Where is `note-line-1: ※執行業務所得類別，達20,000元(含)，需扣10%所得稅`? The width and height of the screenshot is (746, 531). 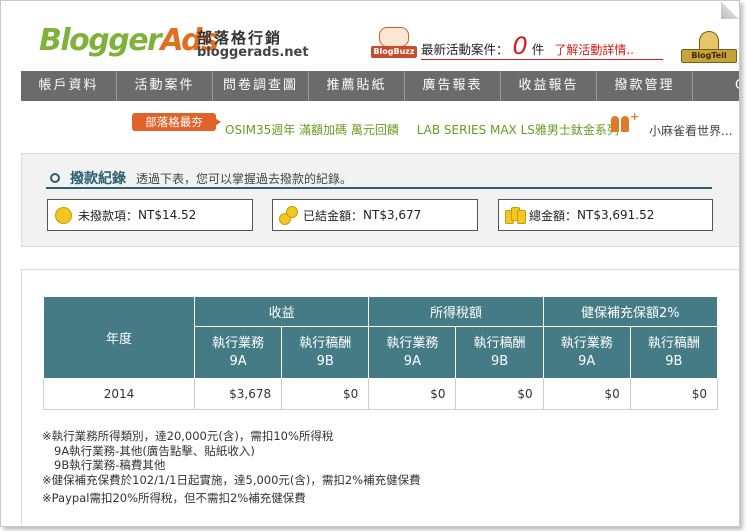 note-line-1: ※執行業務所得類別，達20,000元(含)，需扣10%所得稅 is located at coordinates (188, 436).